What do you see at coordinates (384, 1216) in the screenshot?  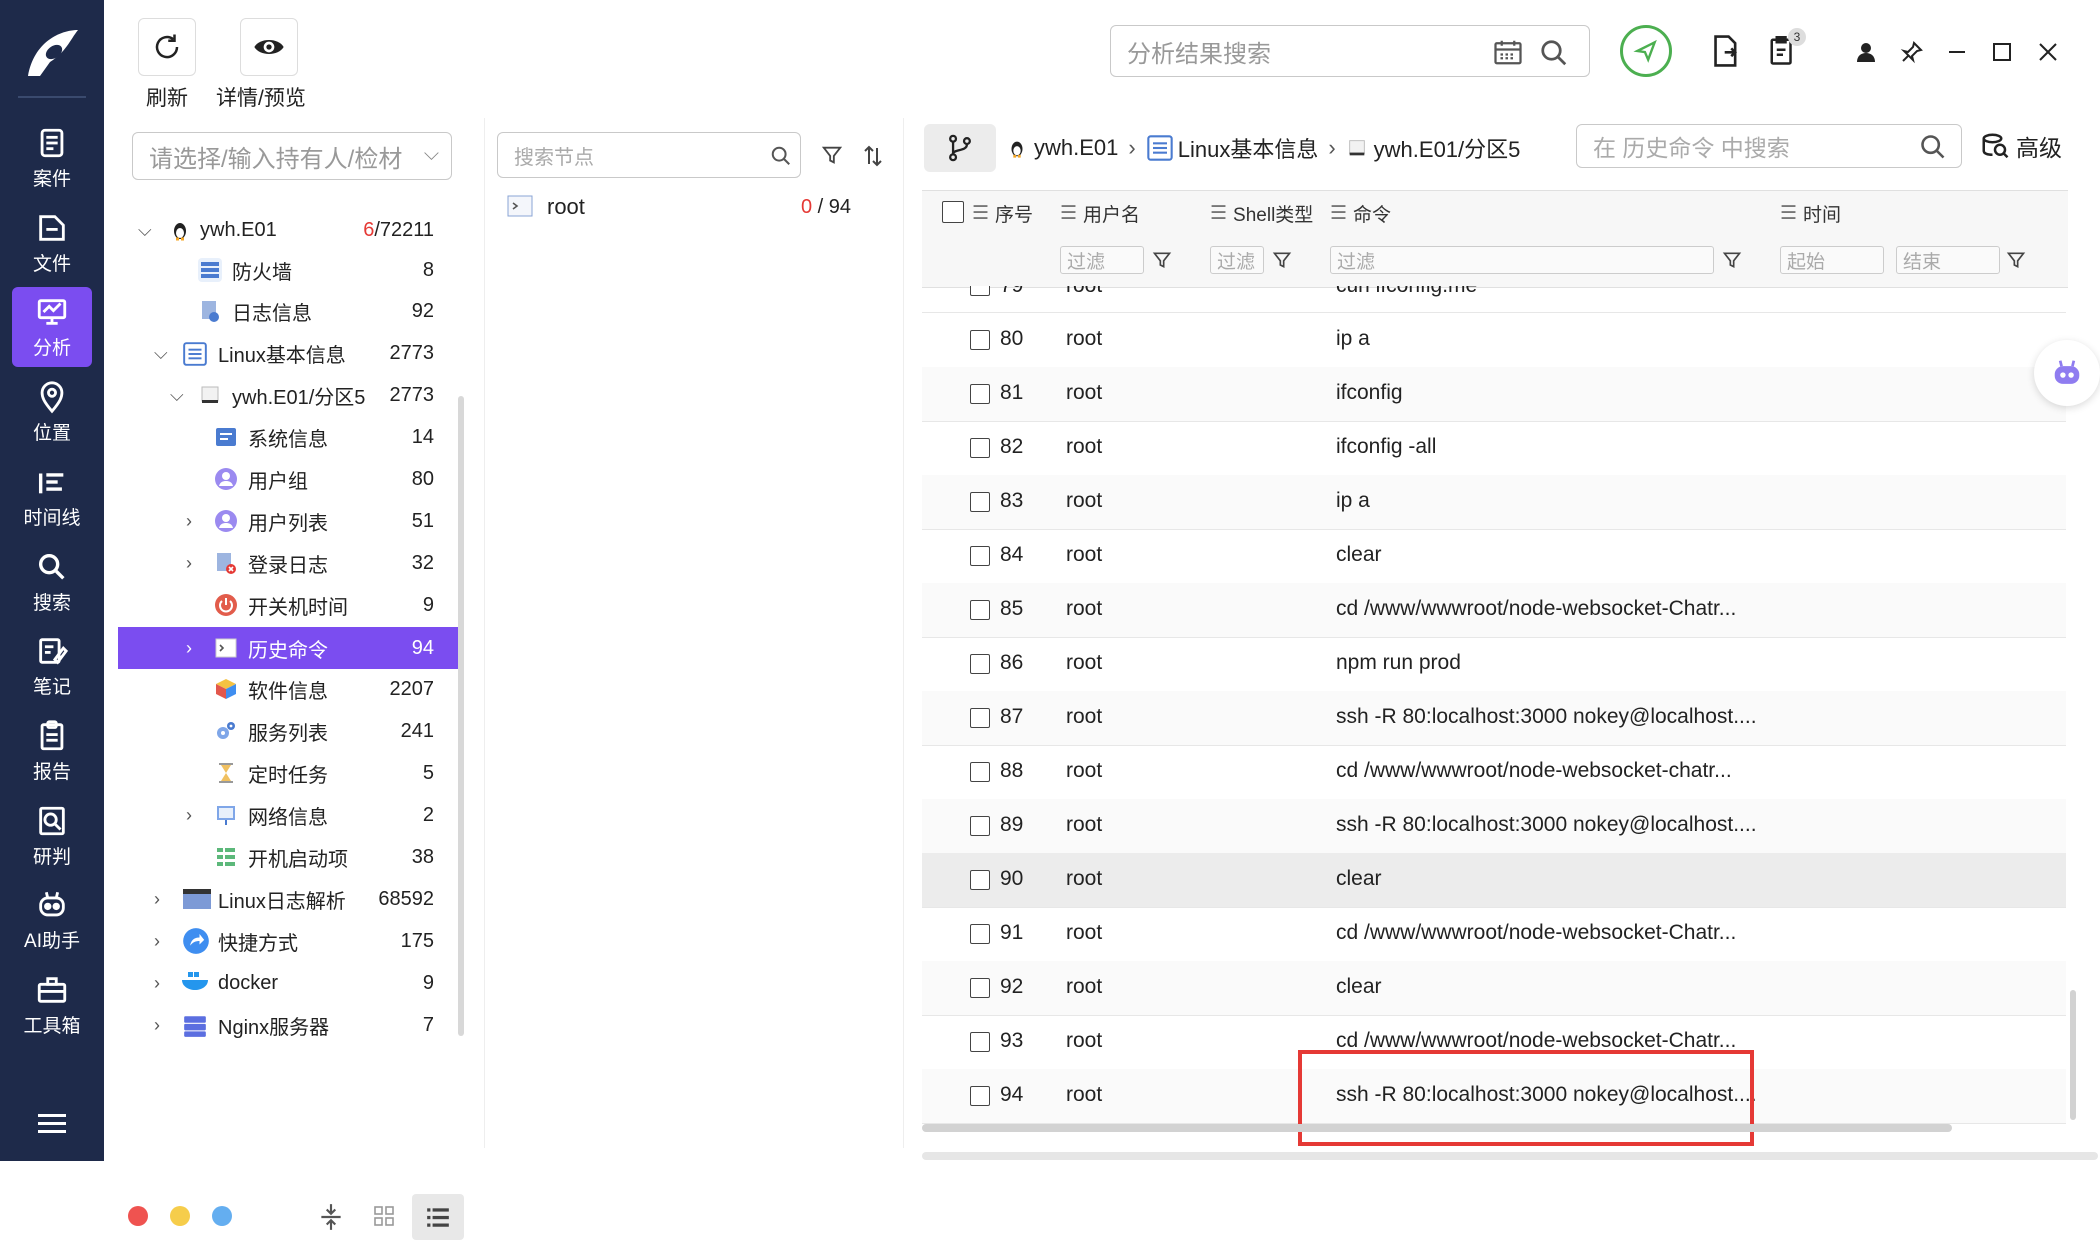 I see `grid-view-icon` at bounding box center [384, 1216].